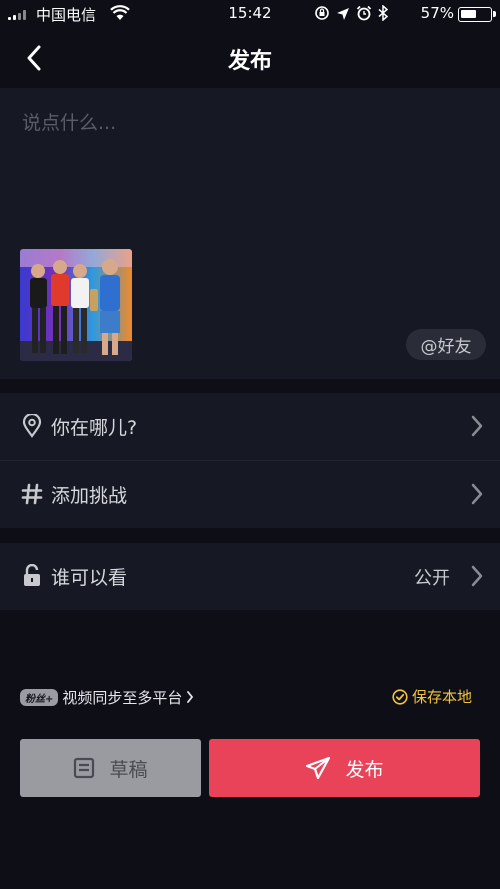  What do you see at coordinates (343, 15) in the screenshot?
I see `location-arrow-icon` at bounding box center [343, 15].